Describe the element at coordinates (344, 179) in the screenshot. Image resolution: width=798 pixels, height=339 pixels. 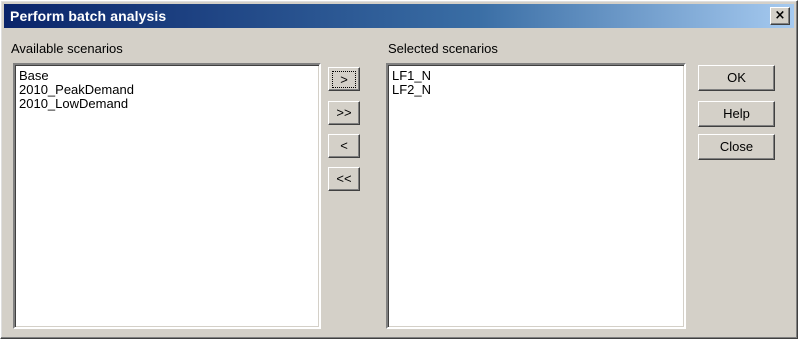
I see `remove-all-button: <<` at that location.